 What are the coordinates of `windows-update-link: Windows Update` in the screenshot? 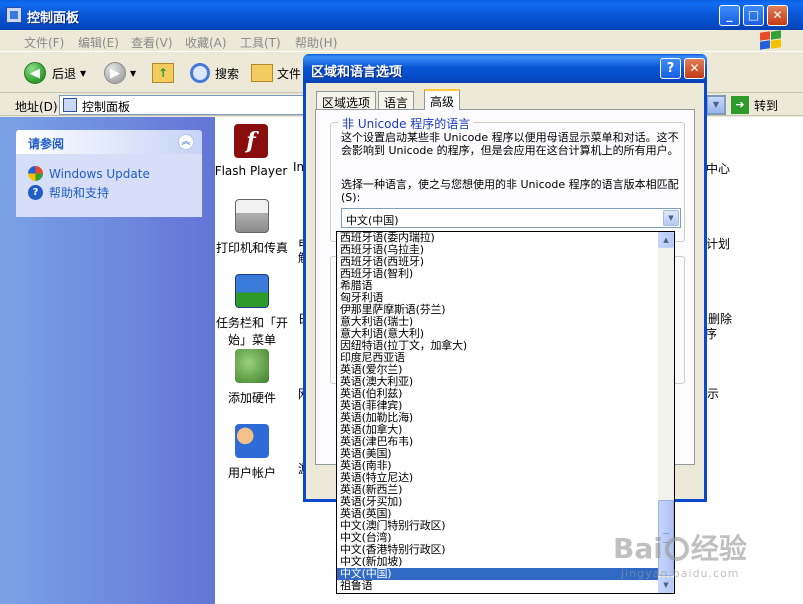 It's located at (115, 173).